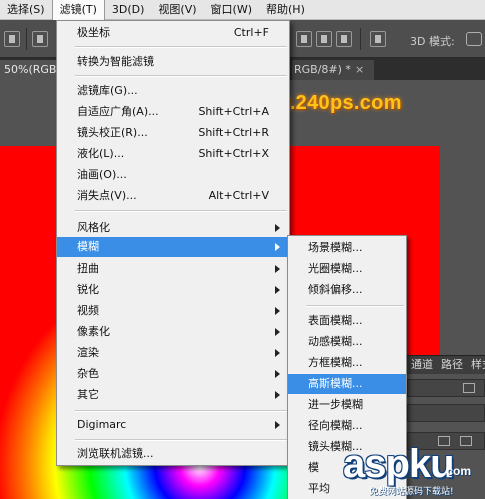  What do you see at coordinates (26, 39) in the screenshot?
I see `toolbar-separator` at bounding box center [26, 39].